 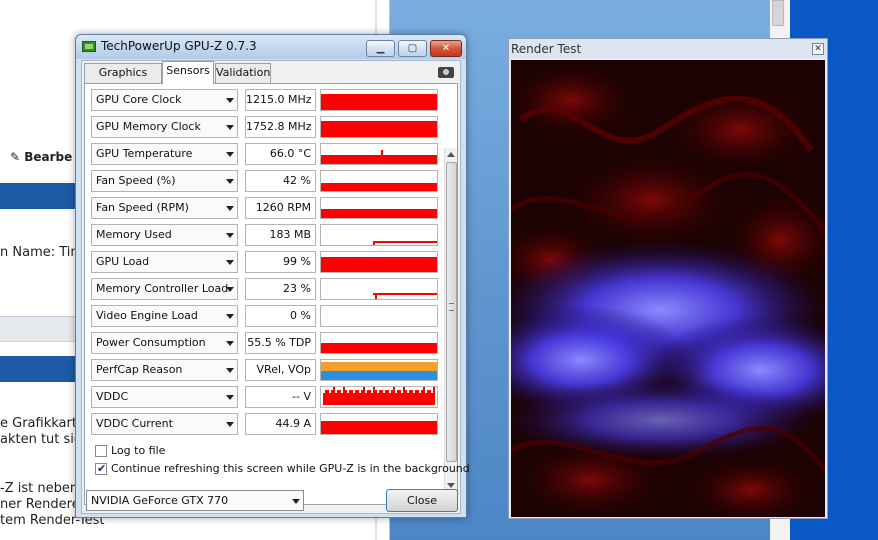 I want to click on page-text-name: n Name: Tim, so click(x=42, y=252).